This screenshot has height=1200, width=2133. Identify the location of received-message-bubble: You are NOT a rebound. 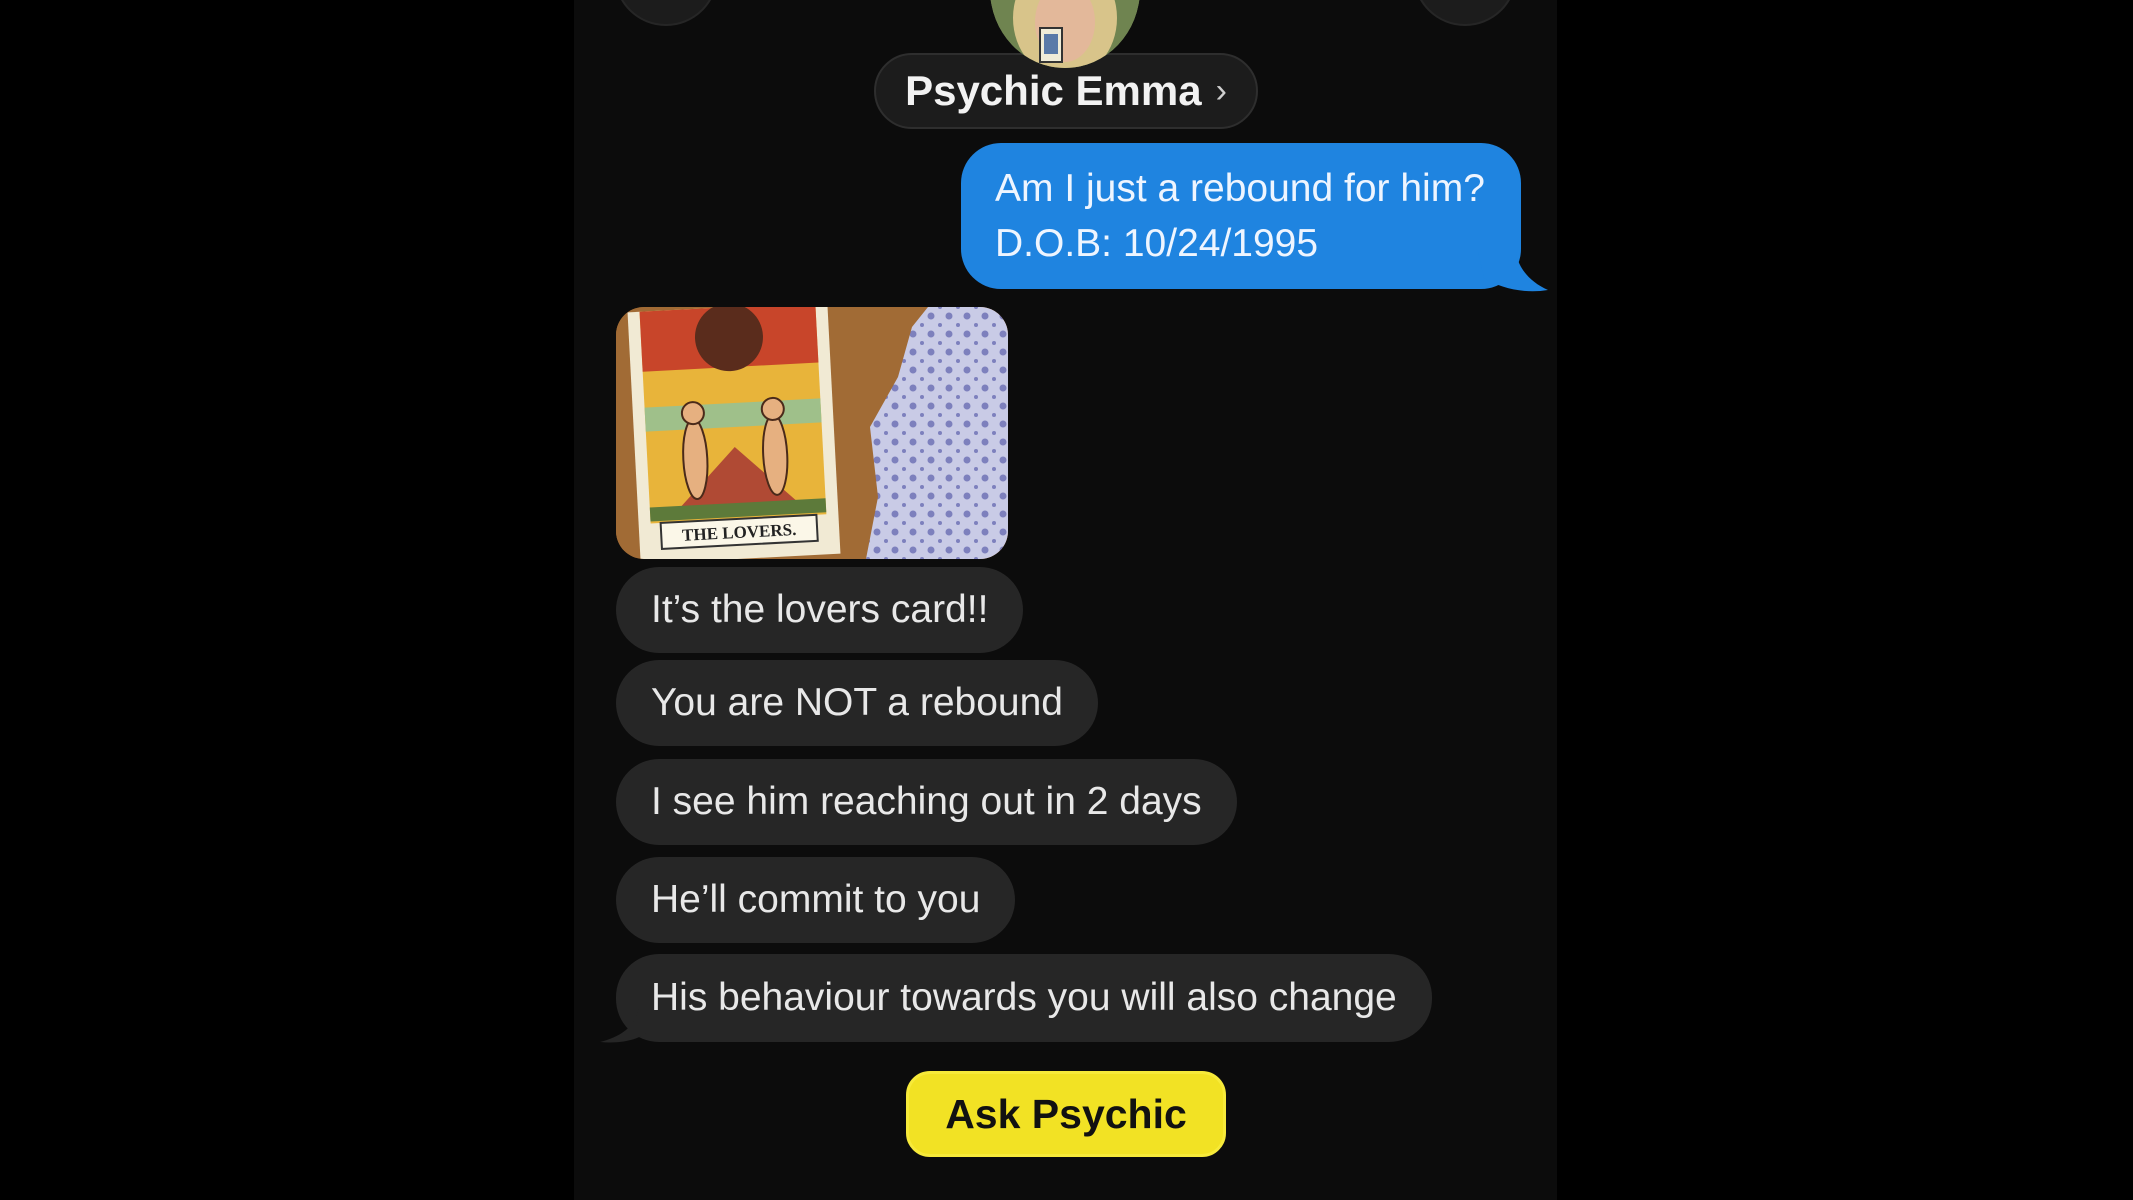
(857, 703).